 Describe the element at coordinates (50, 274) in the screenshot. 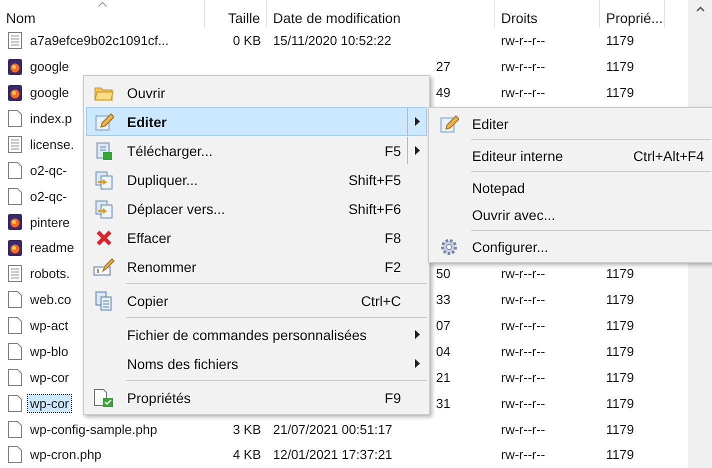

I see `file-name: robots.` at that location.